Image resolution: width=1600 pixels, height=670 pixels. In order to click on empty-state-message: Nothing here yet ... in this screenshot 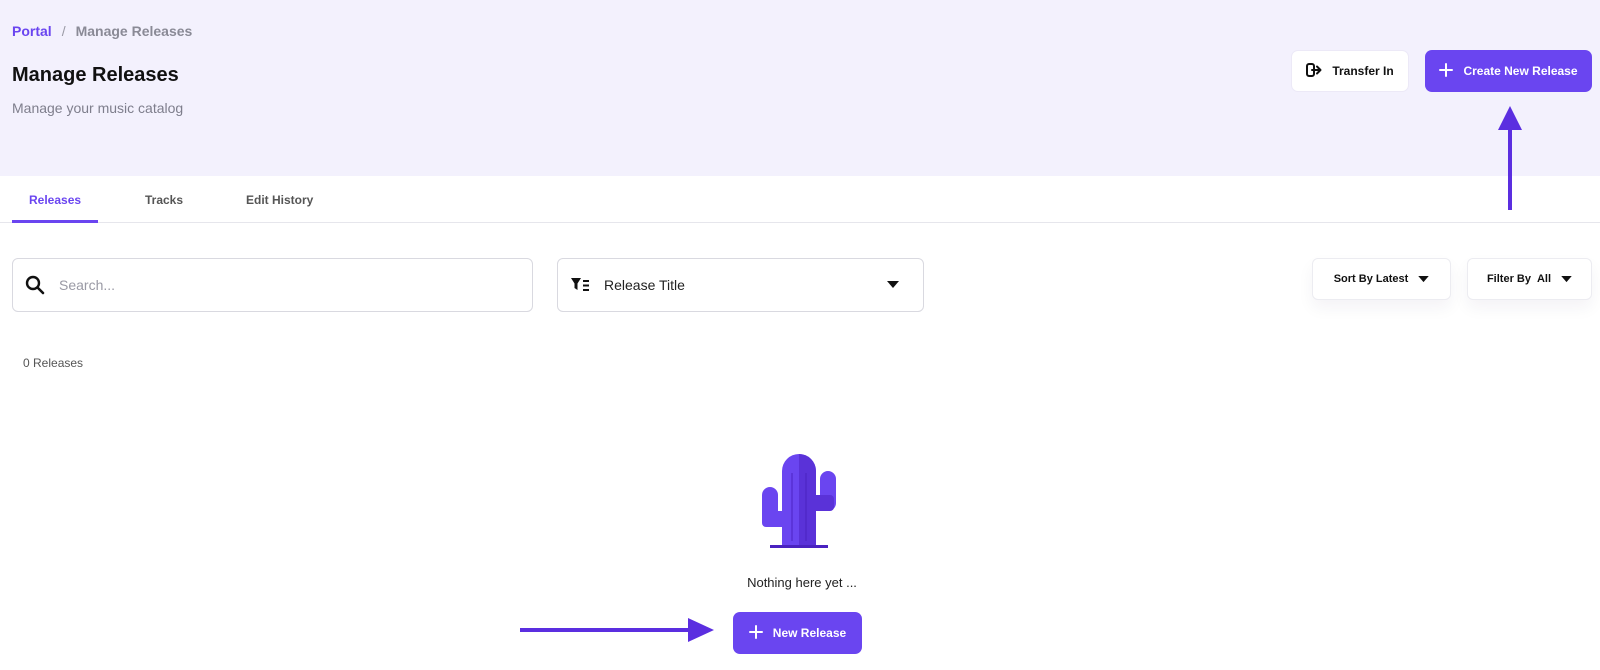, I will do `click(802, 582)`.